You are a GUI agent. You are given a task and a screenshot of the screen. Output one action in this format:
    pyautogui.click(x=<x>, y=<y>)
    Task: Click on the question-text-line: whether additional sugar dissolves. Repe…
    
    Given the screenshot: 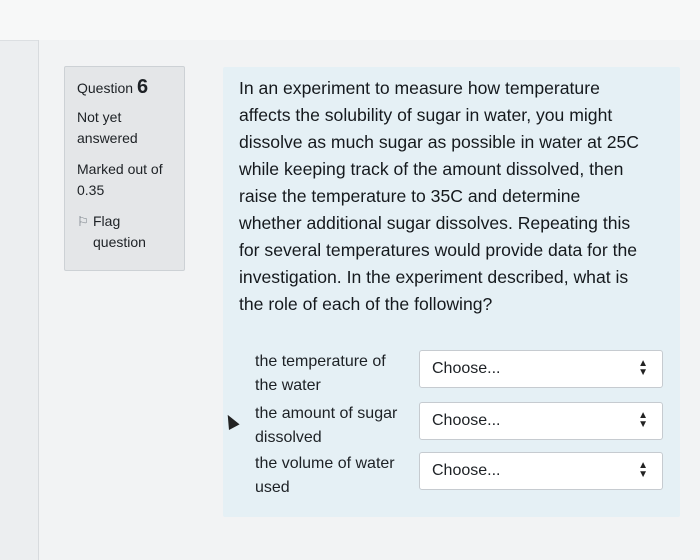 What is the action you would take?
    pyautogui.click(x=435, y=223)
    